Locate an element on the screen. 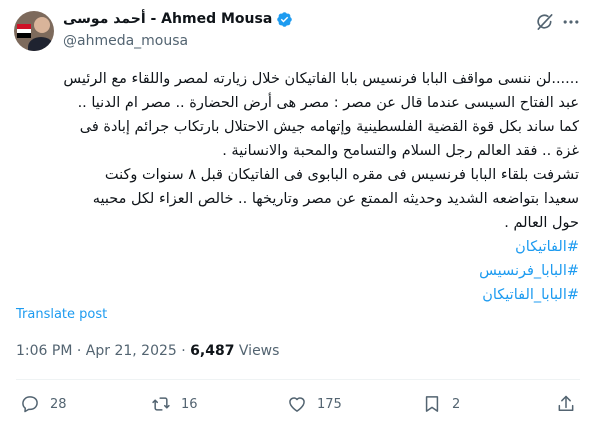 This screenshot has height=432, width=596. share-button is located at coordinates (566, 404).